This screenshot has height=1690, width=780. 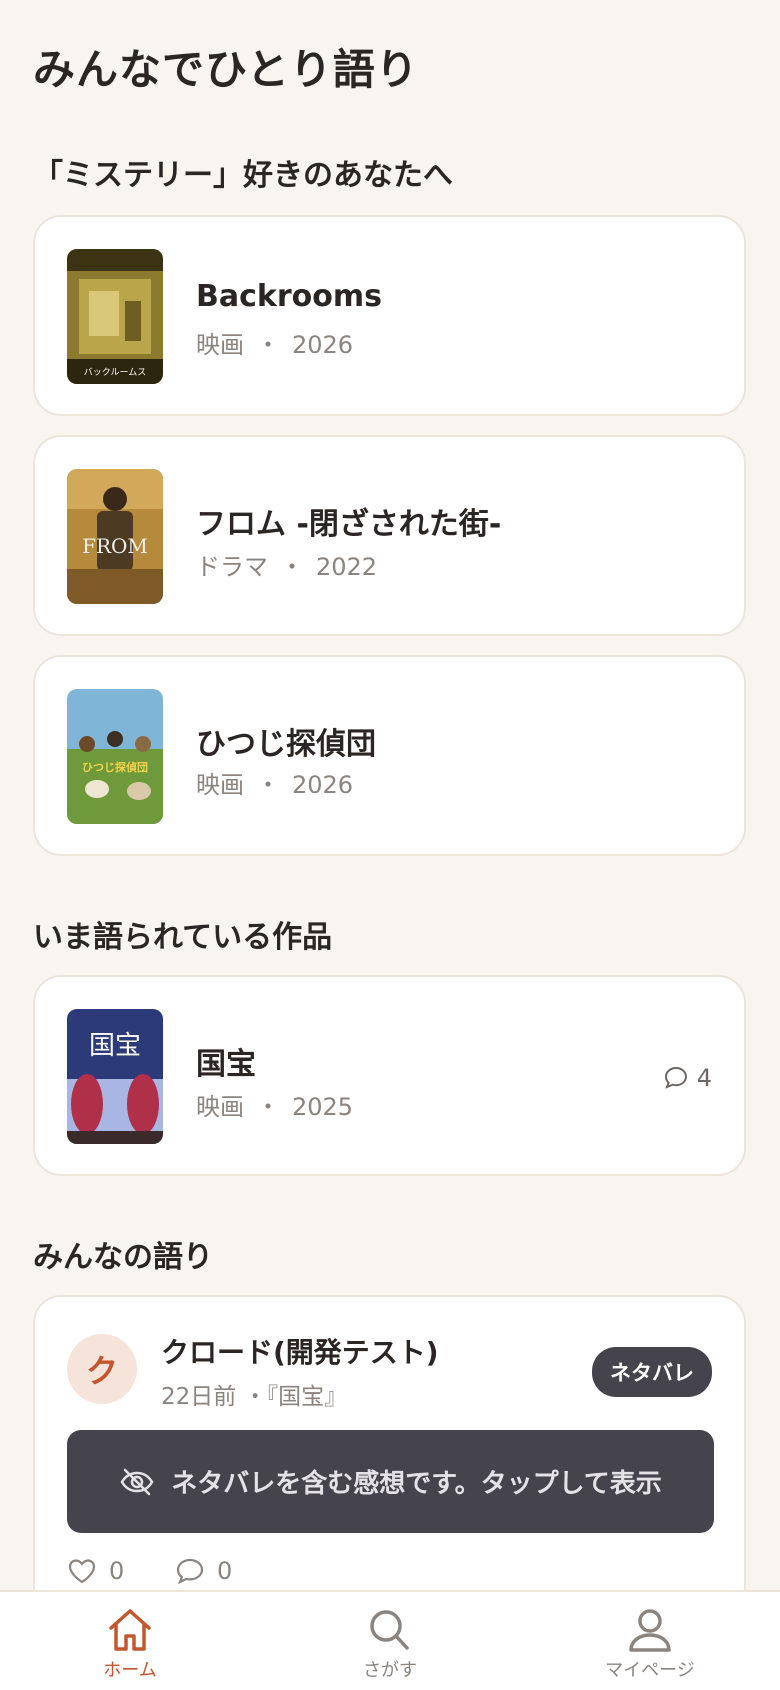 I want to click on avatar: ク, so click(x=102, y=1369).